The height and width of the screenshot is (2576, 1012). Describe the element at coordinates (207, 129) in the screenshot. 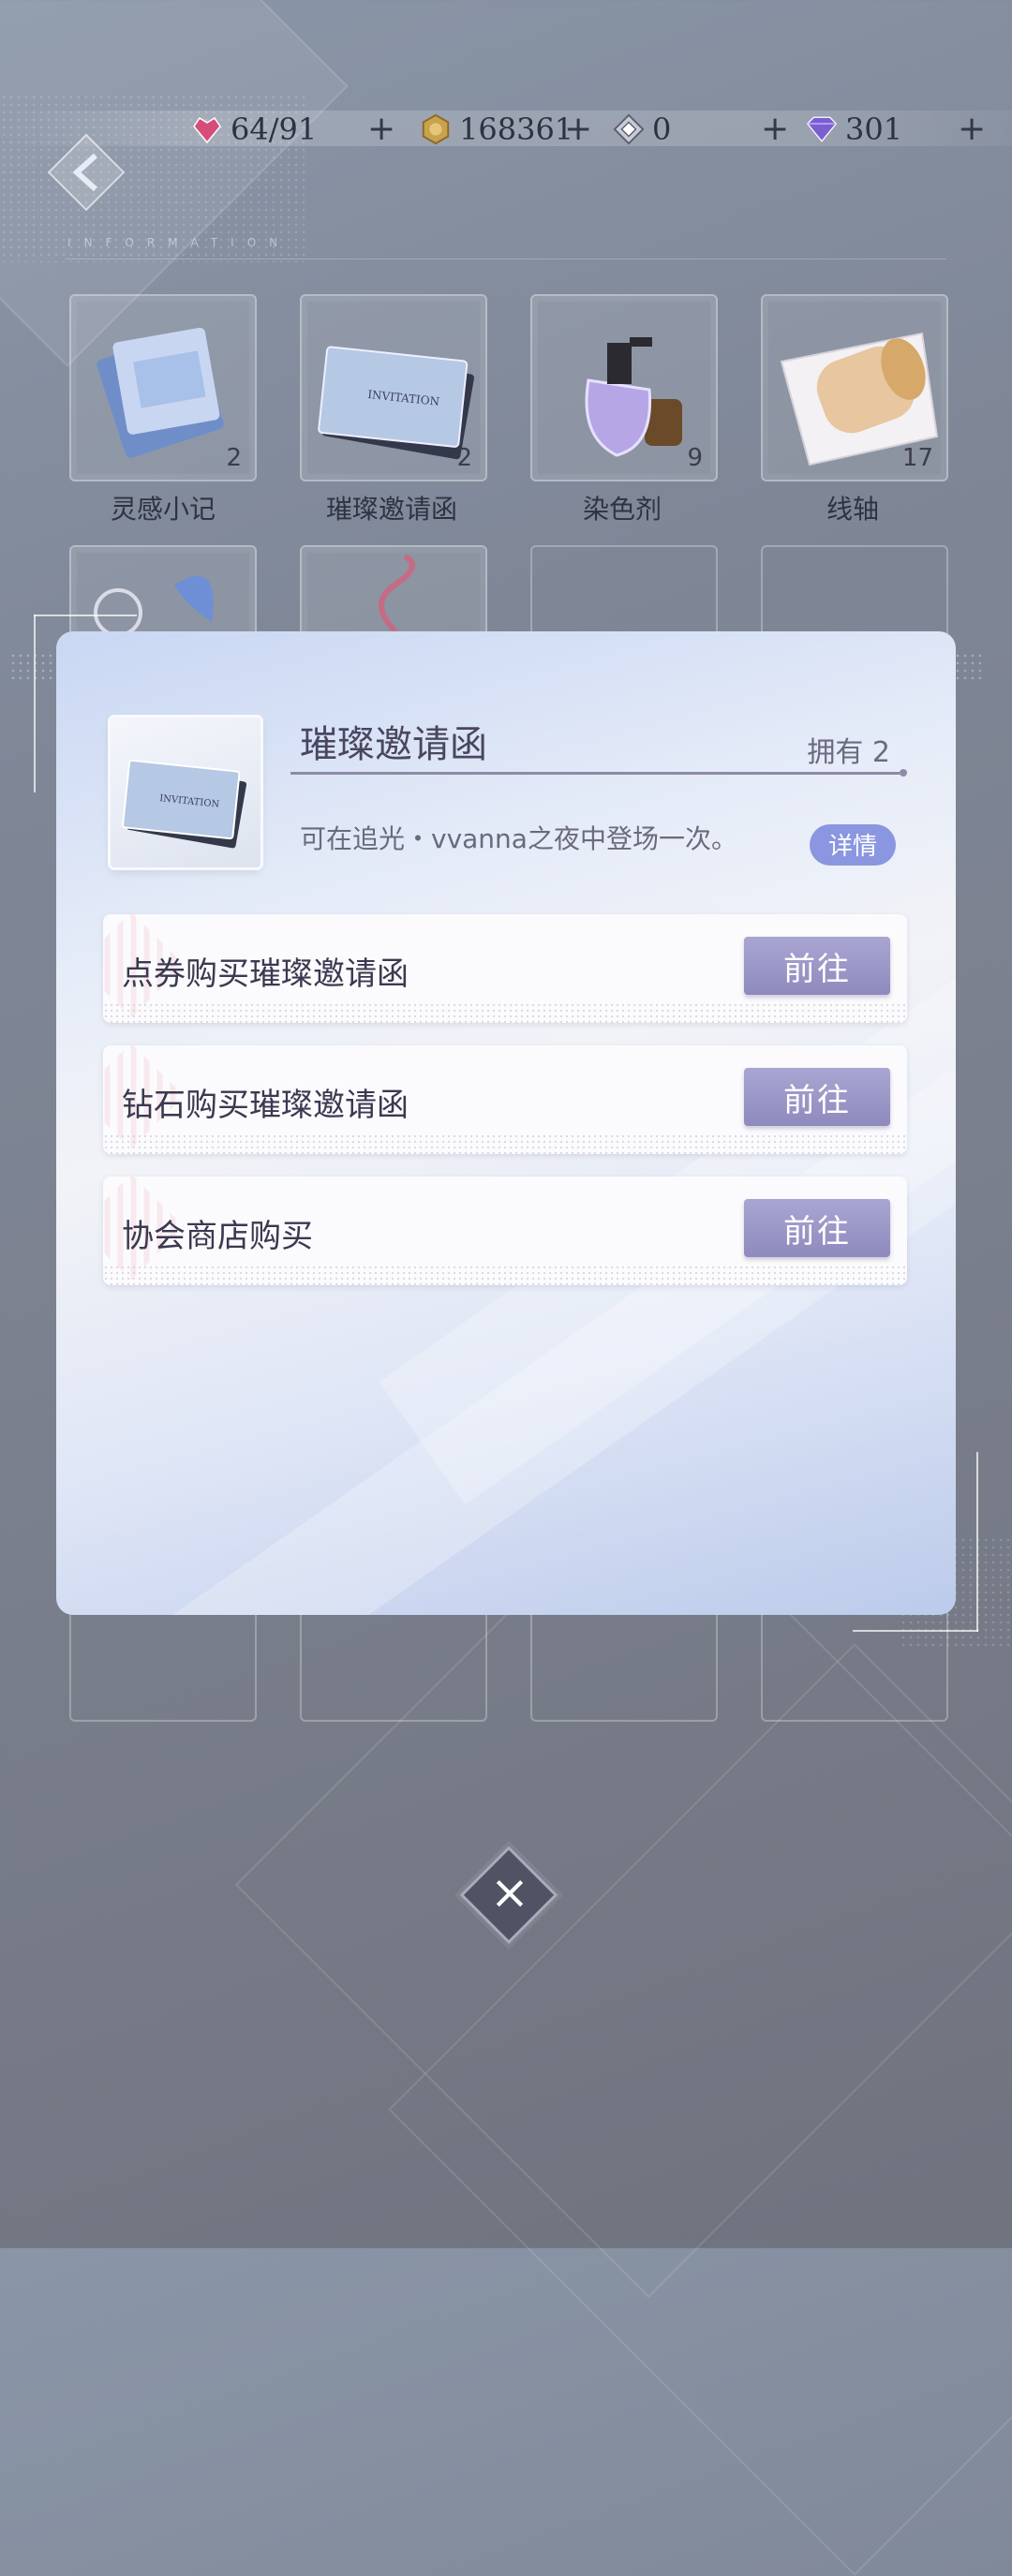

I see `heart-gem-icon` at that location.